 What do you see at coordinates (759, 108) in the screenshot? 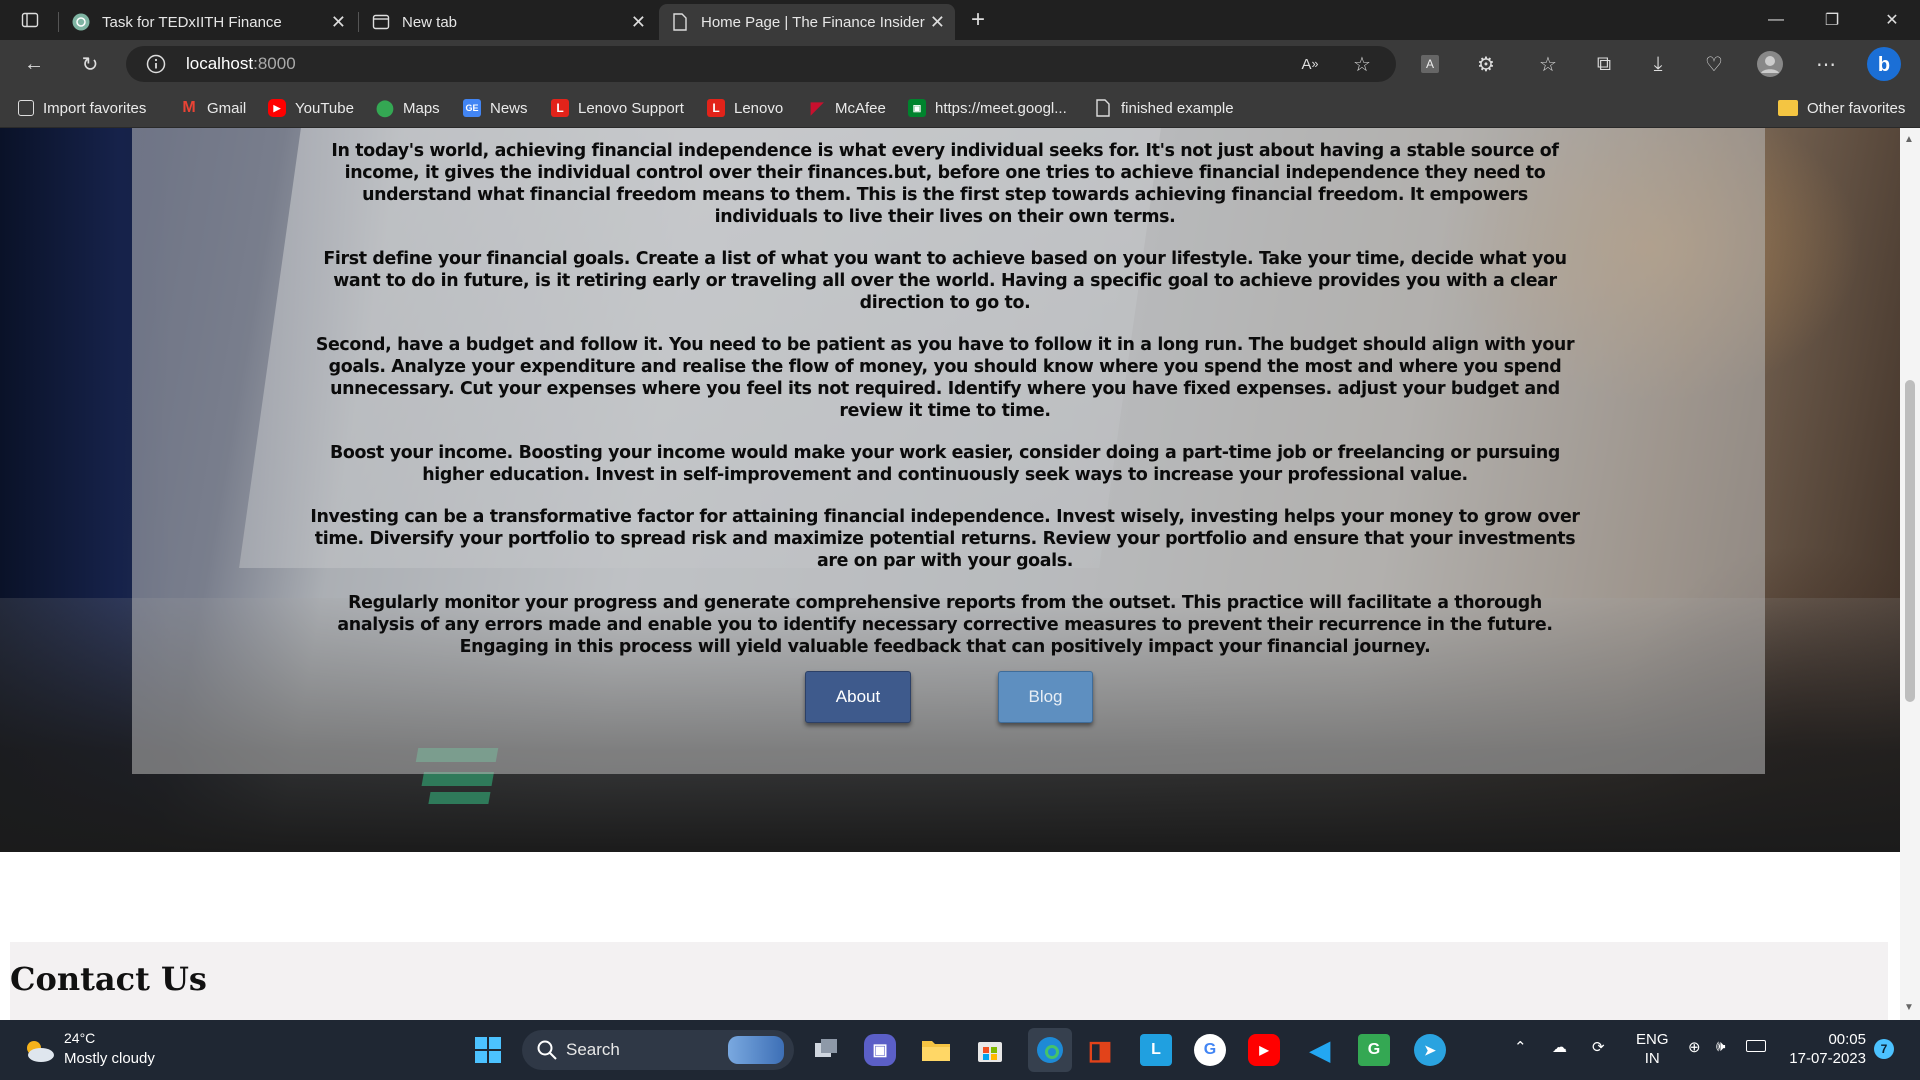
I see `bookmark-label: Lenovo` at bounding box center [759, 108].